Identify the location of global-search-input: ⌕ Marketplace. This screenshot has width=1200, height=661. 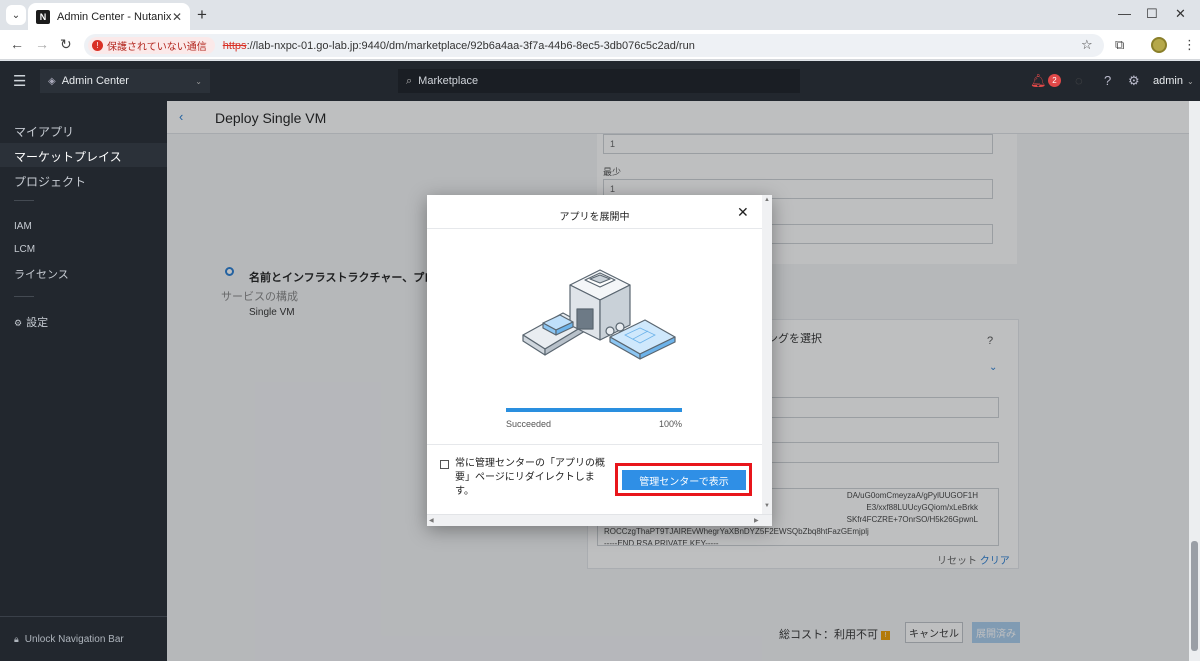
(599, 81).